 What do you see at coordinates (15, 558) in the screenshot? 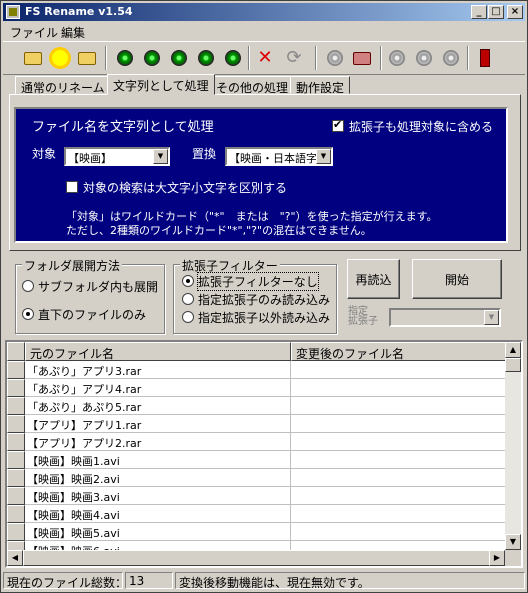
I see `scroll-left-icon: ◀` at bounding box center [15, 558].